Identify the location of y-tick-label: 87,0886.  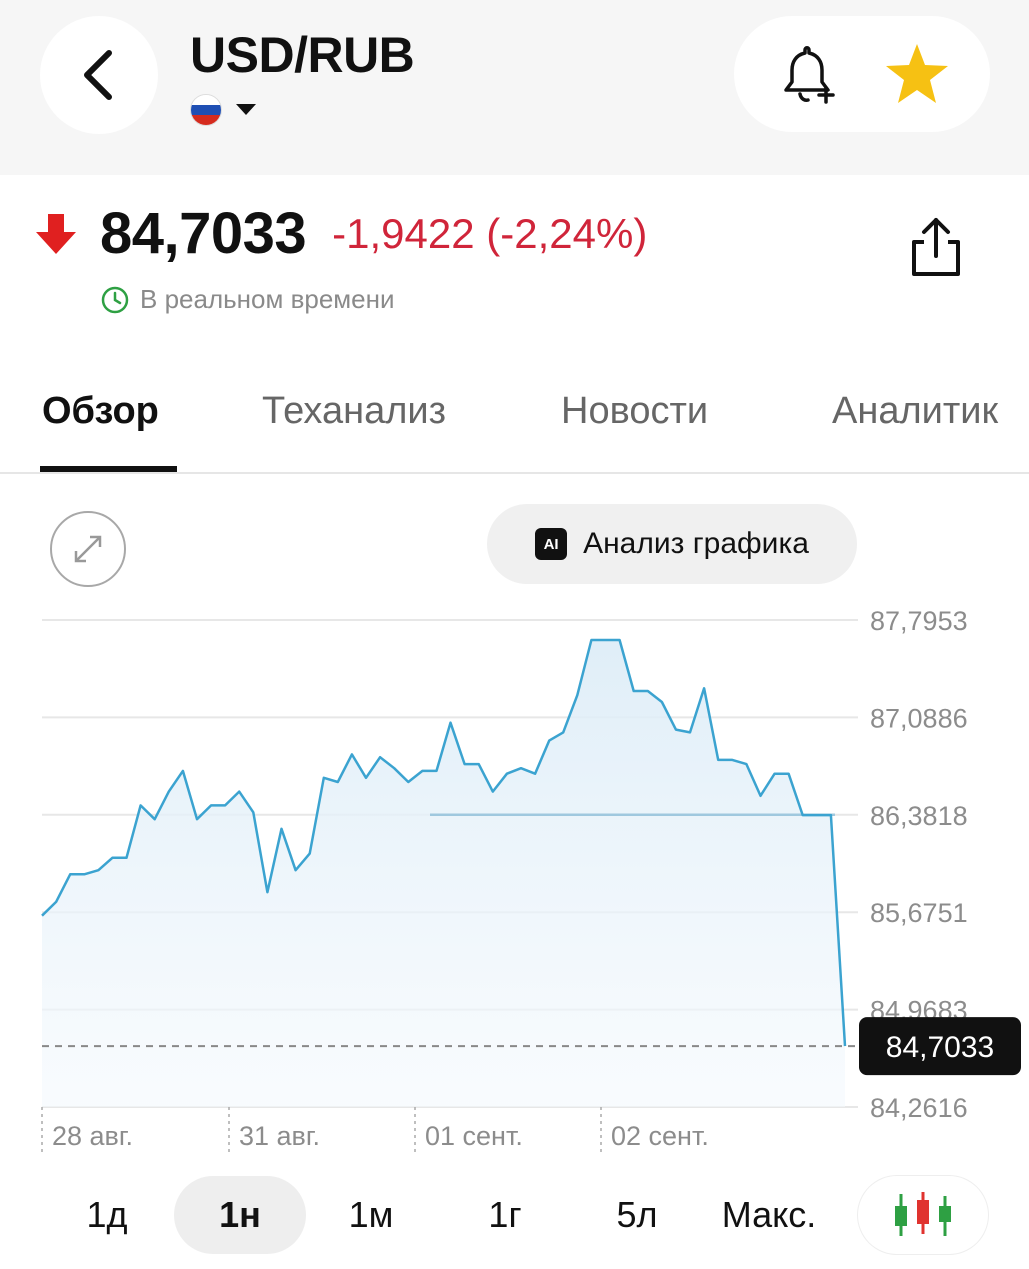
(919, 718).